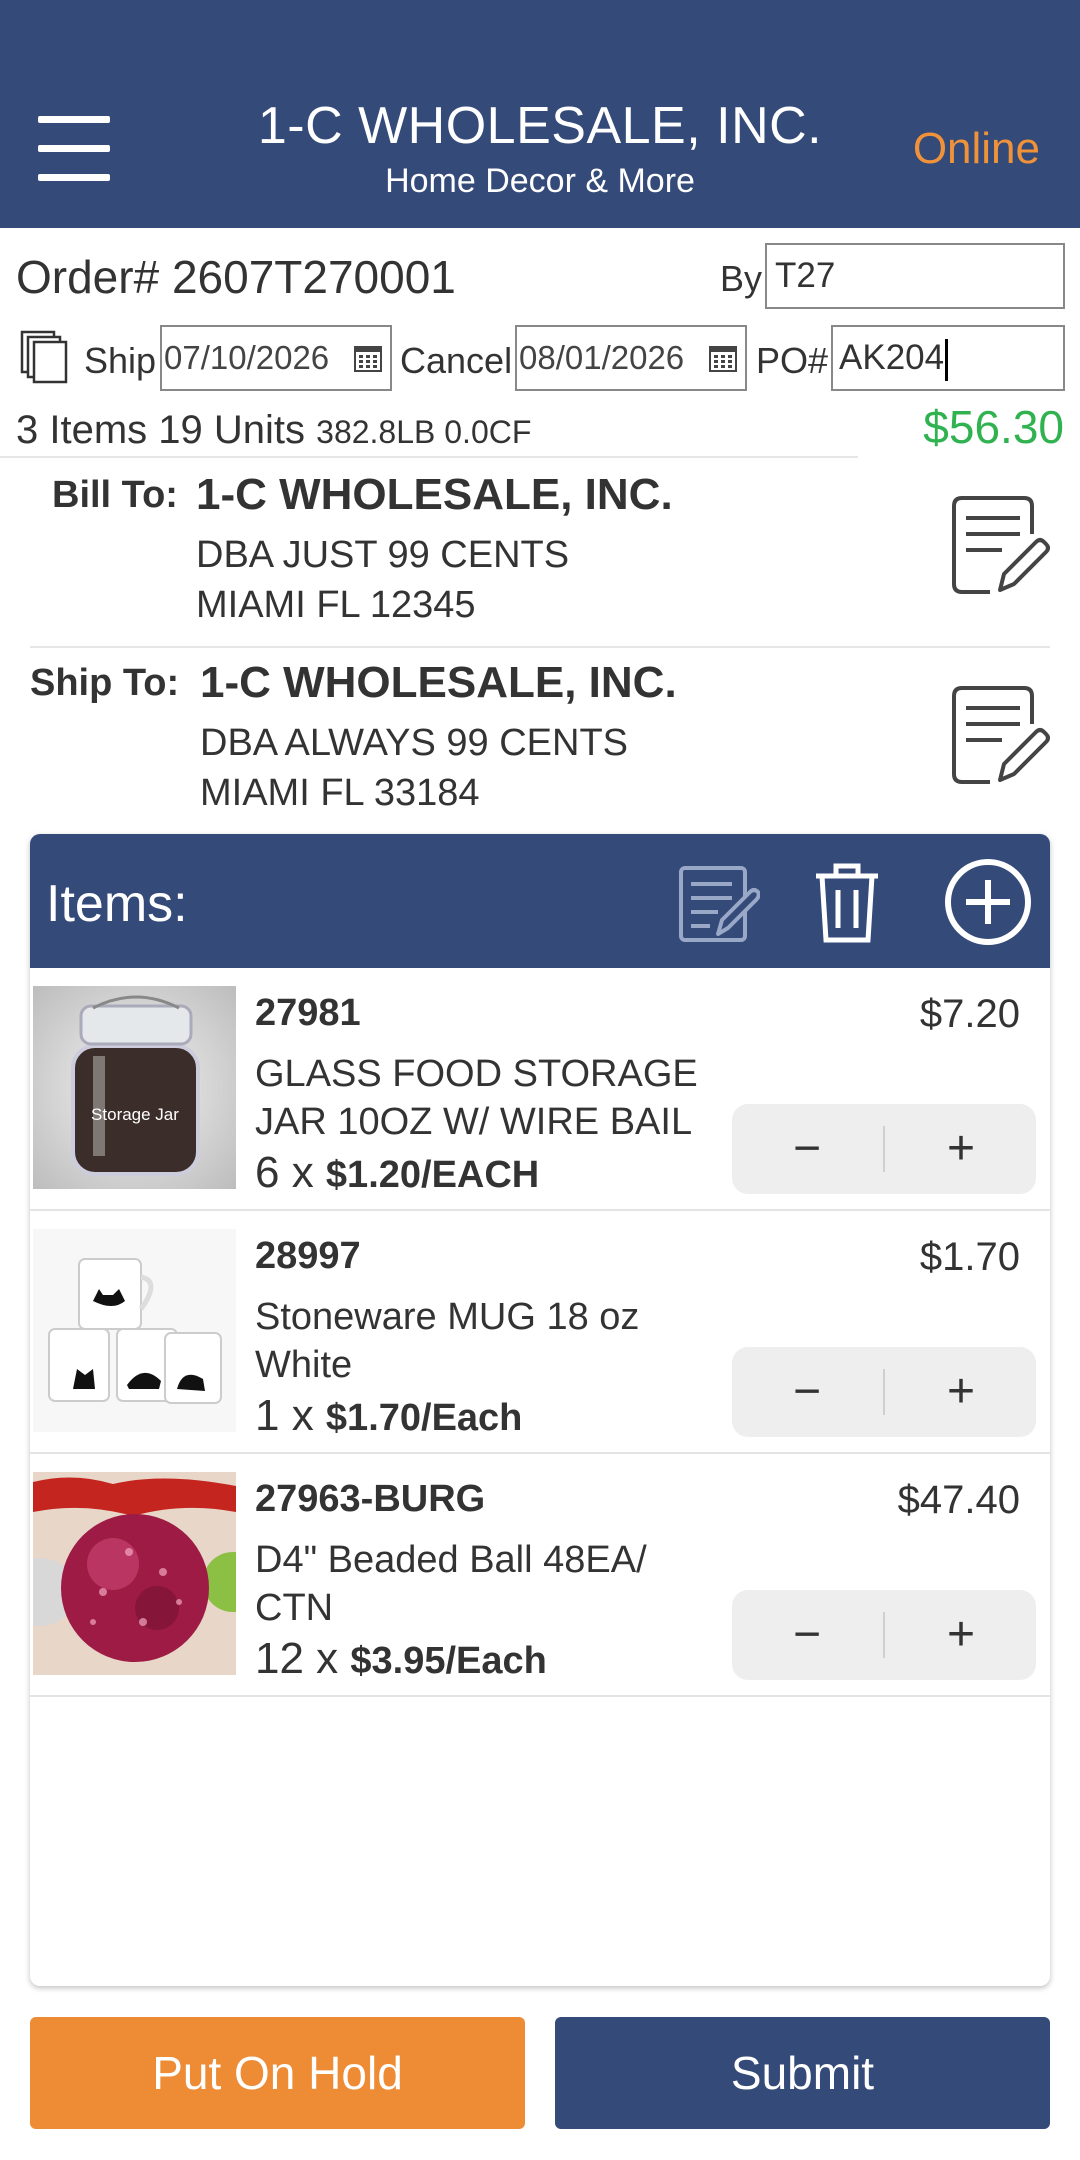 Image resolution: width=1080 pixels, height=2160 pixels. I want to click on item-quantity-line: 6 x $1.20/EACH, so click(397, 1173).